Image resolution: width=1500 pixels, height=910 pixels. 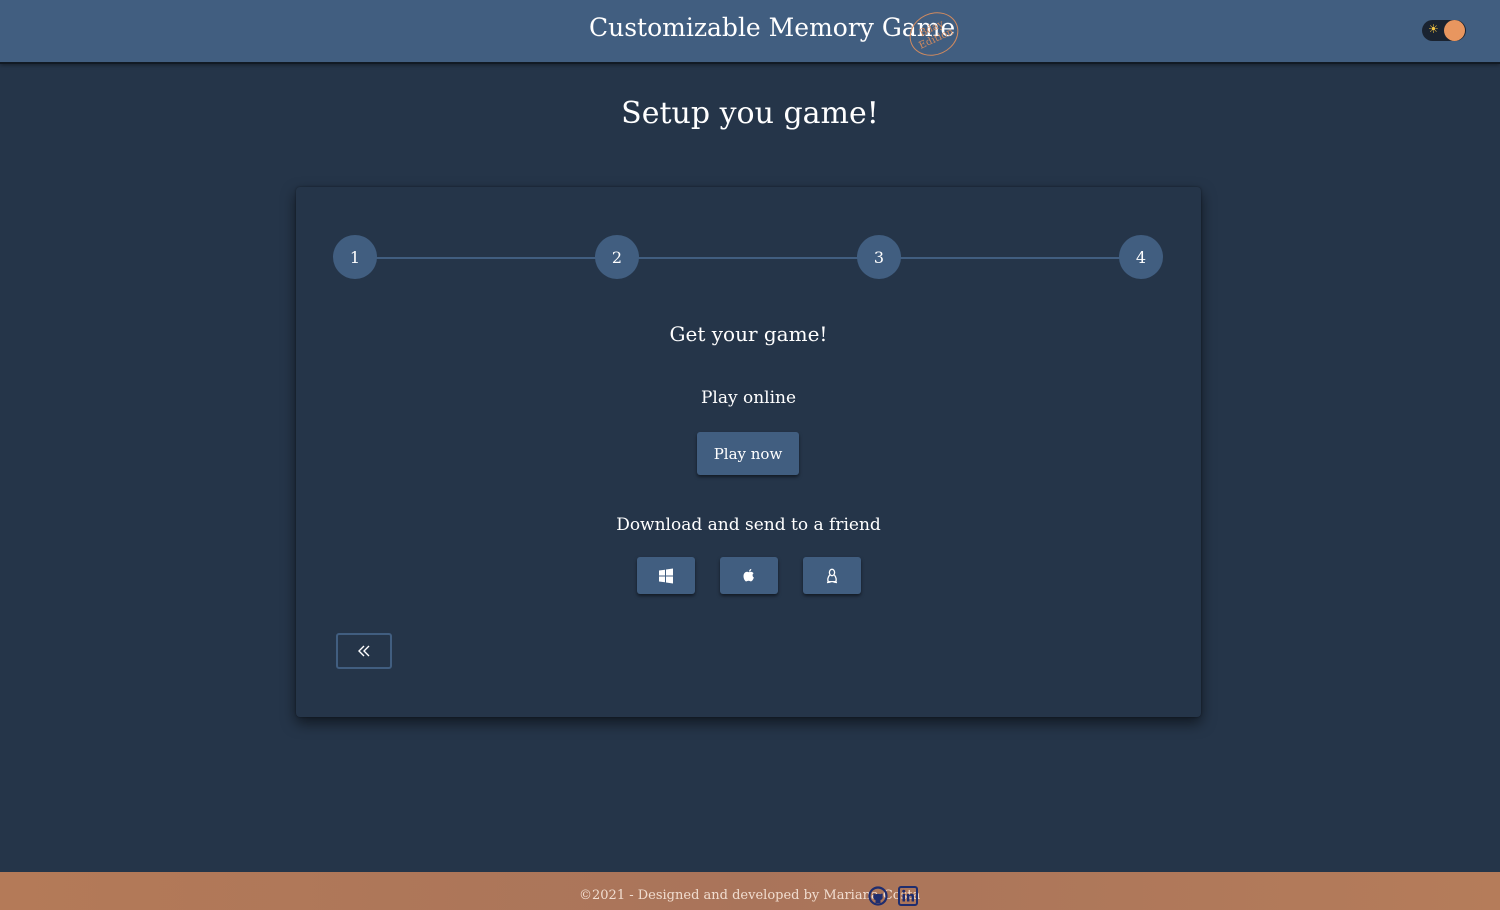 I want to click on app-title: Customizable Memory Game, so click(x=772, y=27).